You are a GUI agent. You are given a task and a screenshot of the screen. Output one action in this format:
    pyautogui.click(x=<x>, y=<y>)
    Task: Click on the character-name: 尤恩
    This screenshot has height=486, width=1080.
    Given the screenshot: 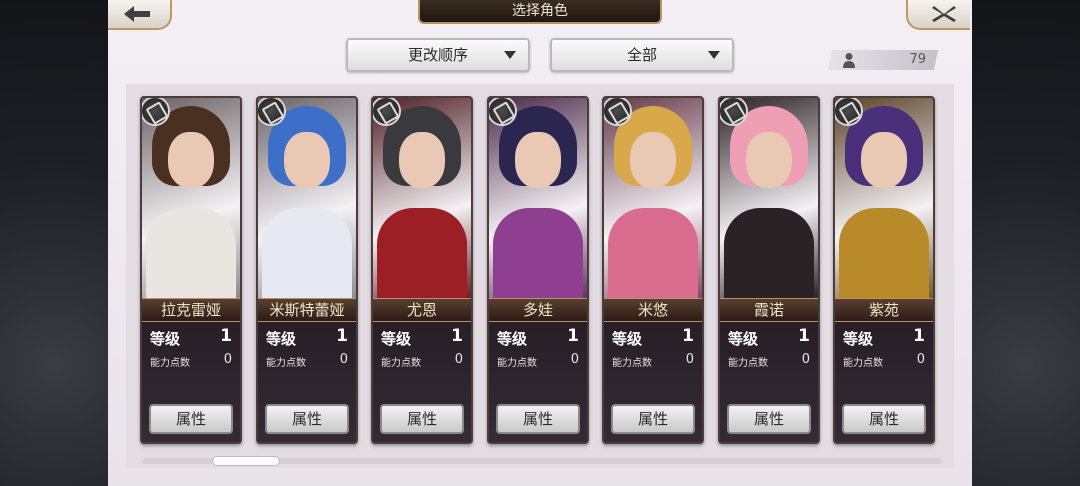 What is the action you would take?
    pyautogui.click(x=422, y=310)
    